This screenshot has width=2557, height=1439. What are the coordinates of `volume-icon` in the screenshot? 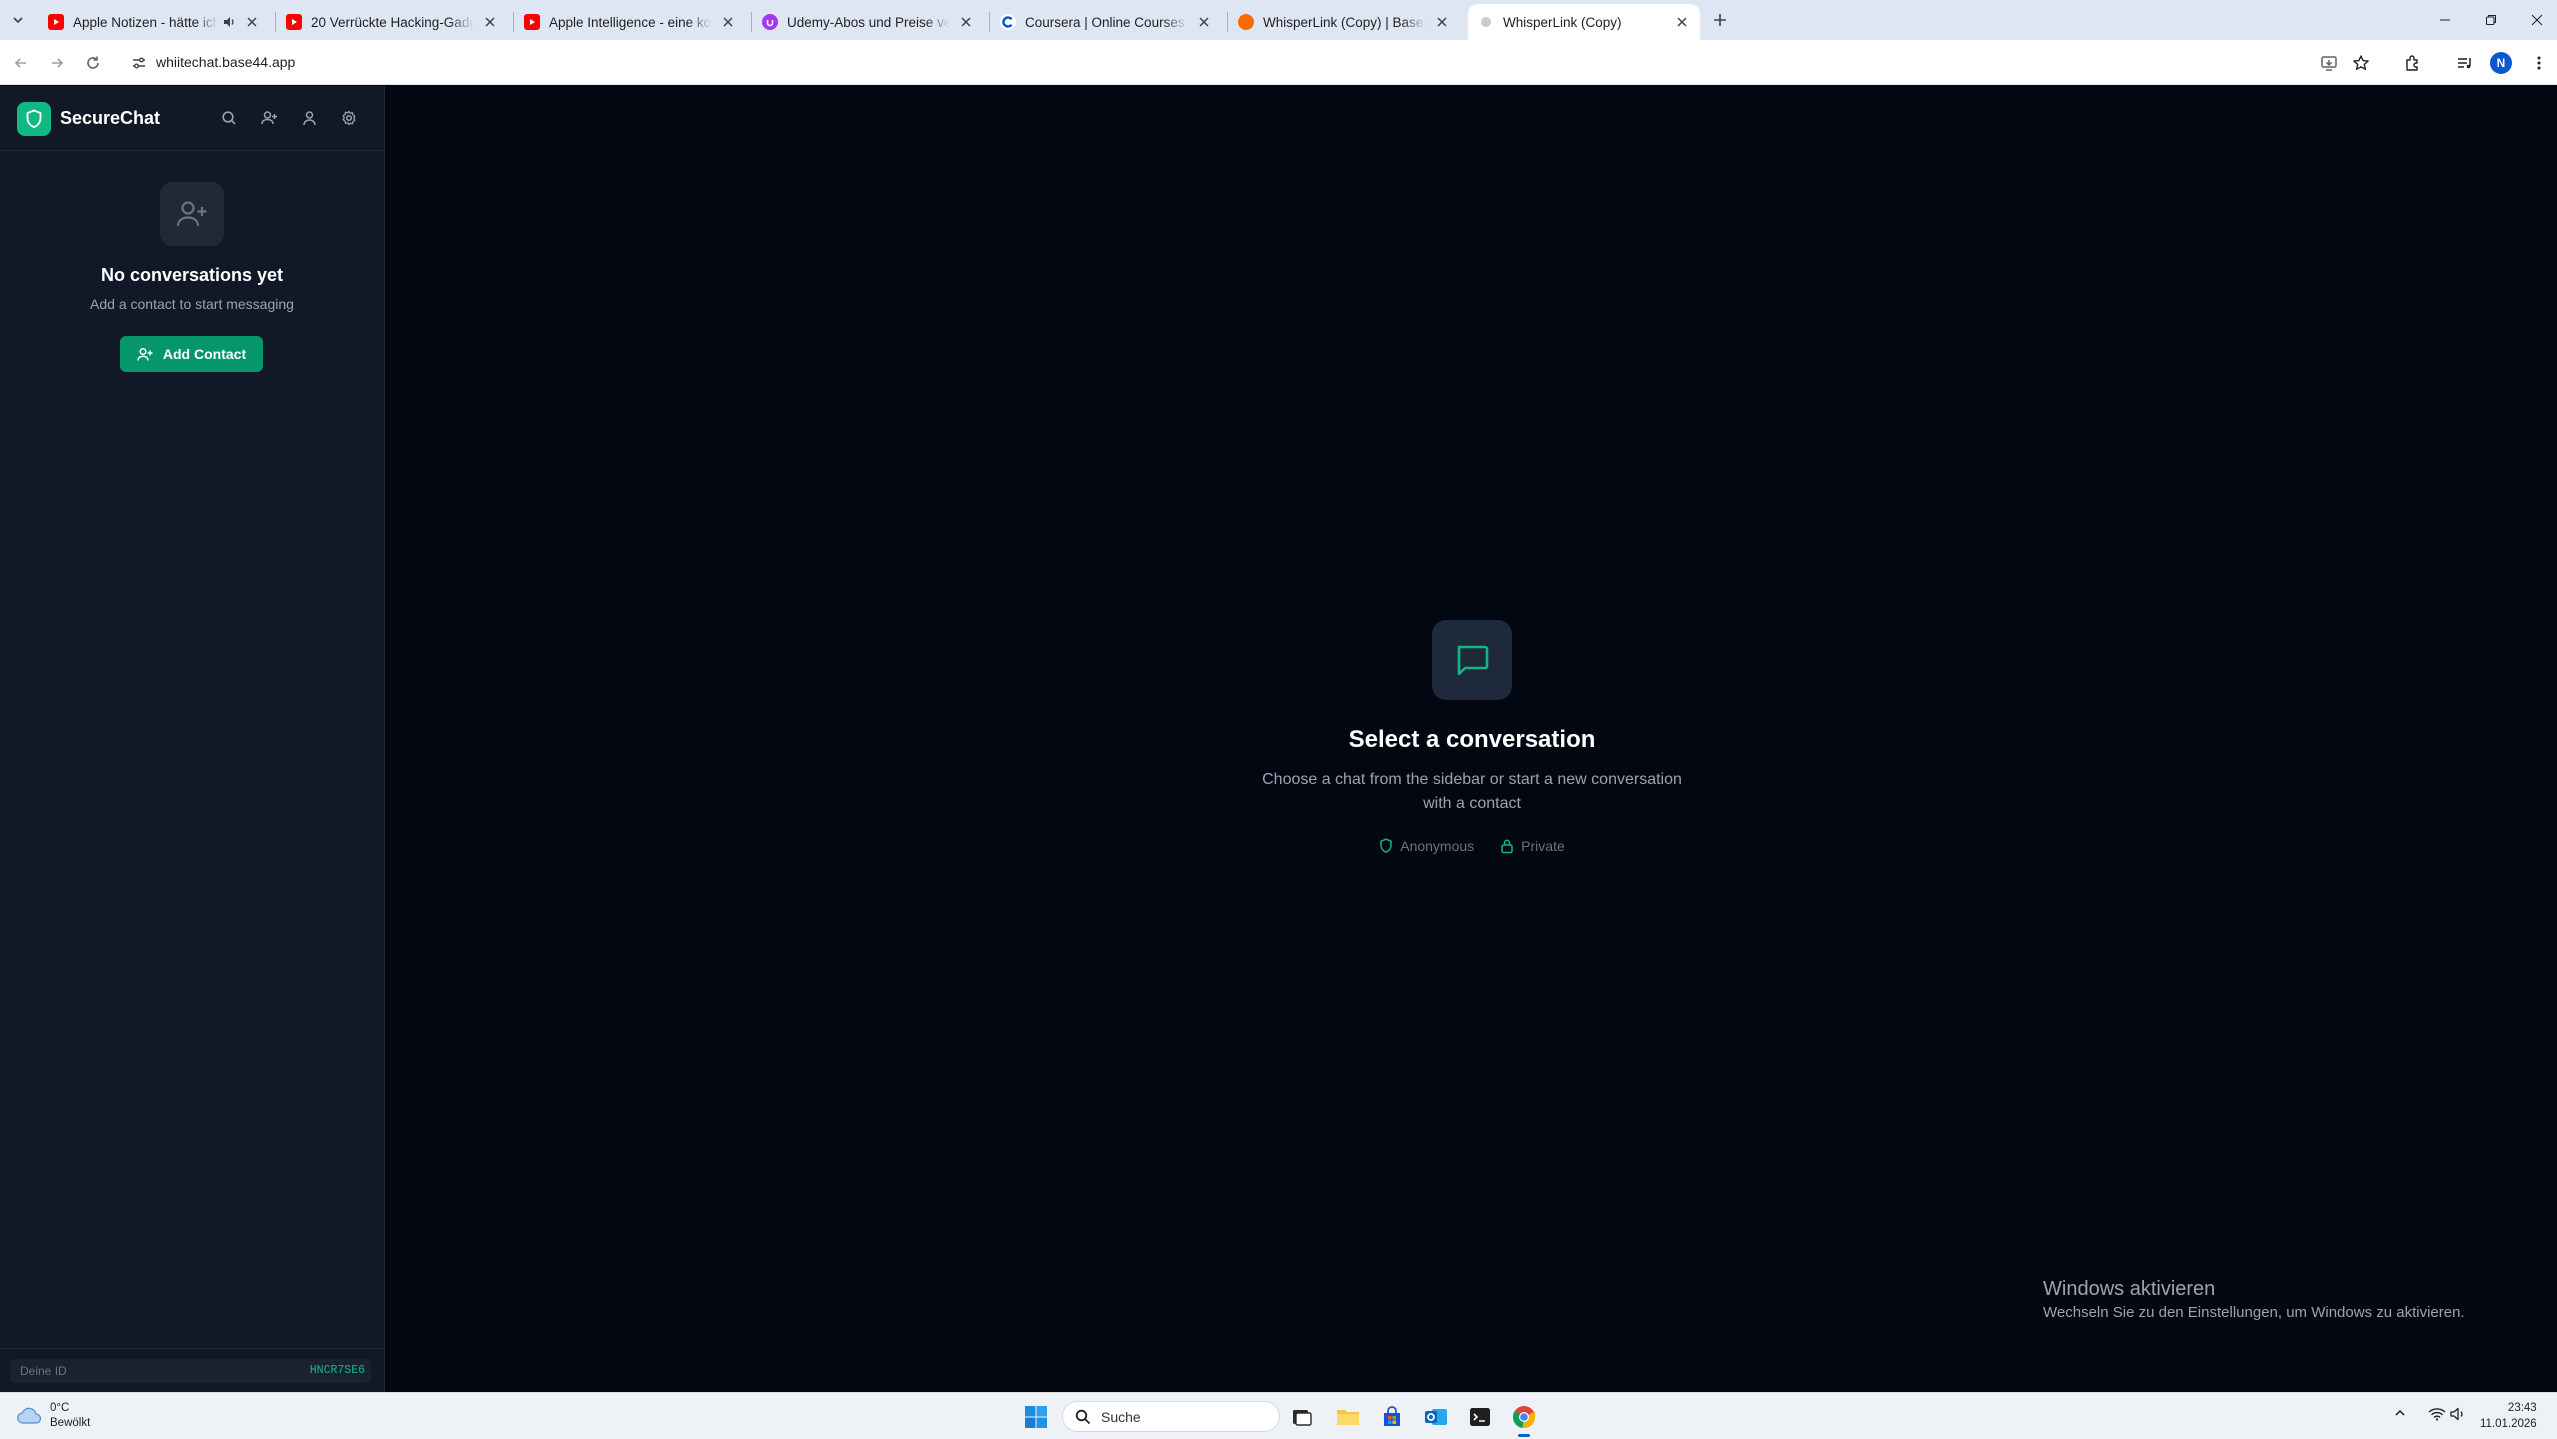 It's located at (2459, 1414).